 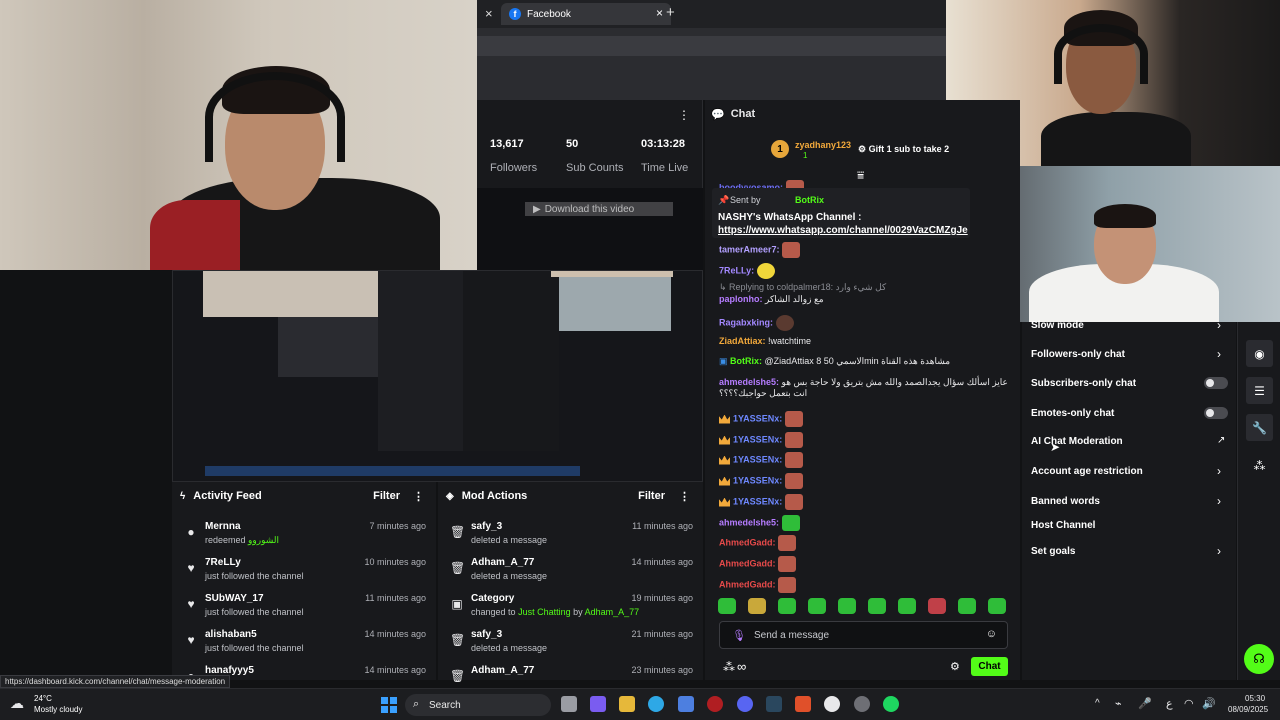 I want to click on stat-time-live: 03:13:28 Time Live, so click(x=665, y=156).